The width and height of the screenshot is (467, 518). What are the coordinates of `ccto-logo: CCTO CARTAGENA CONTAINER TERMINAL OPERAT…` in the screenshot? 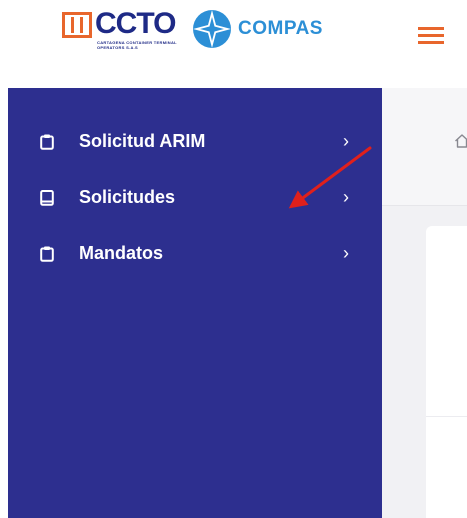 It's located at (122, 34).